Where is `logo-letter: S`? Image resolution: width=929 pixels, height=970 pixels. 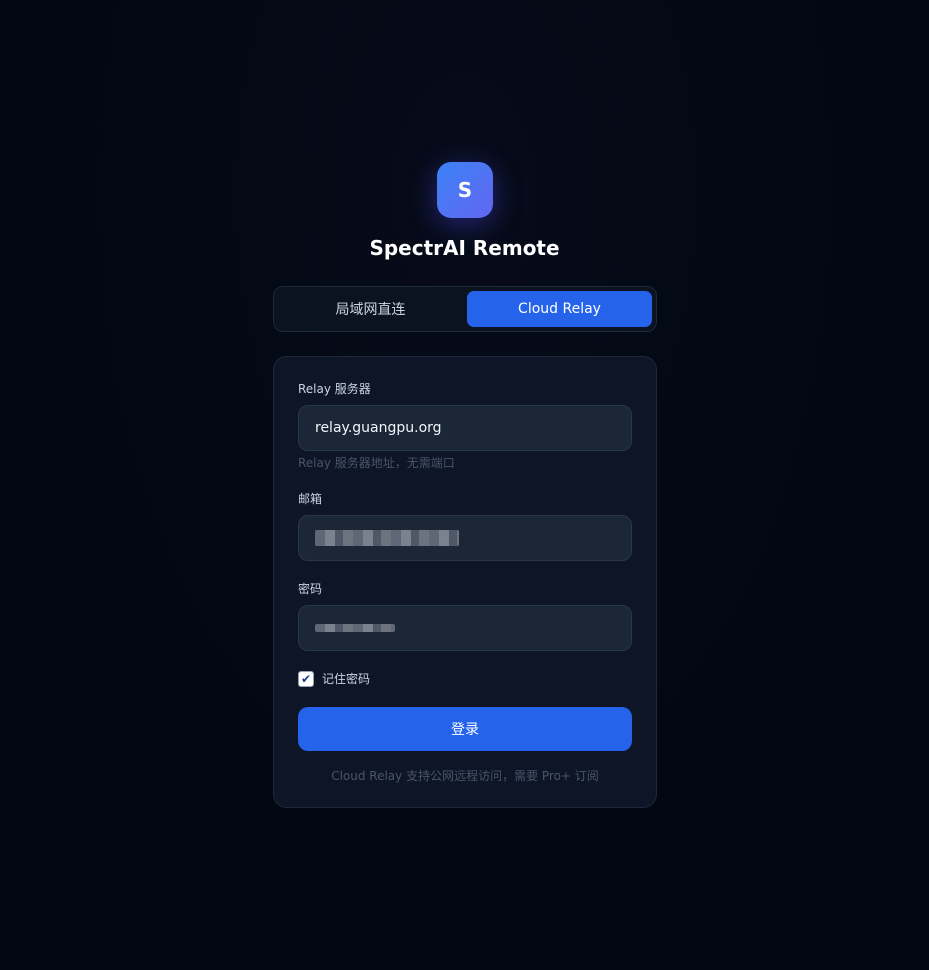
logo-letter: S is located at coordinates (465, 190).